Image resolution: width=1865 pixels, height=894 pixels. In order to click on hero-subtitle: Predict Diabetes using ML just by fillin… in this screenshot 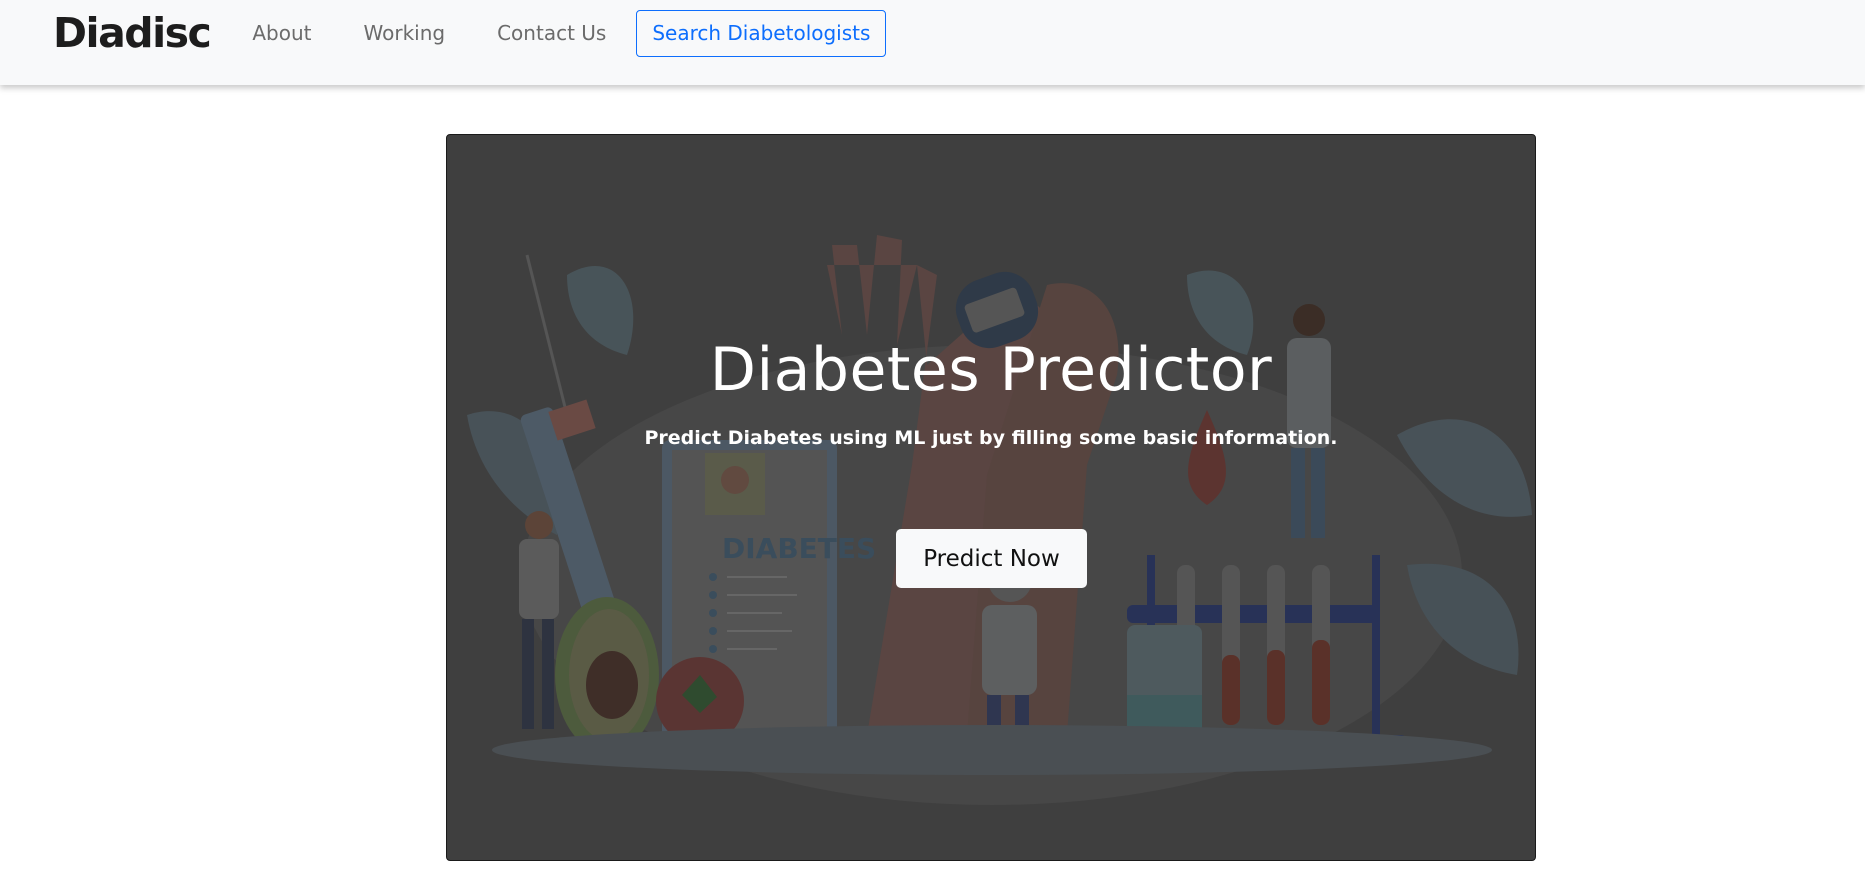, I will do `click(991, 438)`.